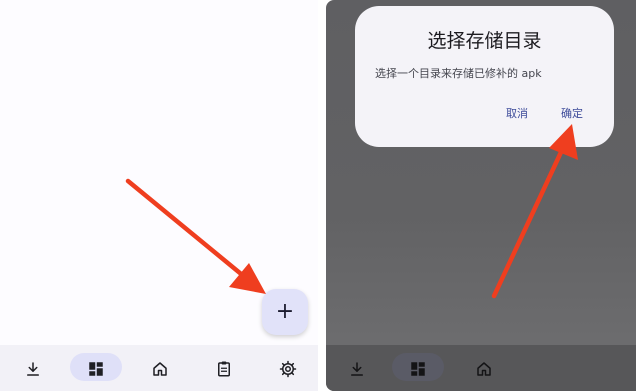 Image resolution: width=636 pixels, height=391 pixels. Describe the element at coordinates (517, 113) in the screenshot. I see `cancel-button: 取消` at that location.